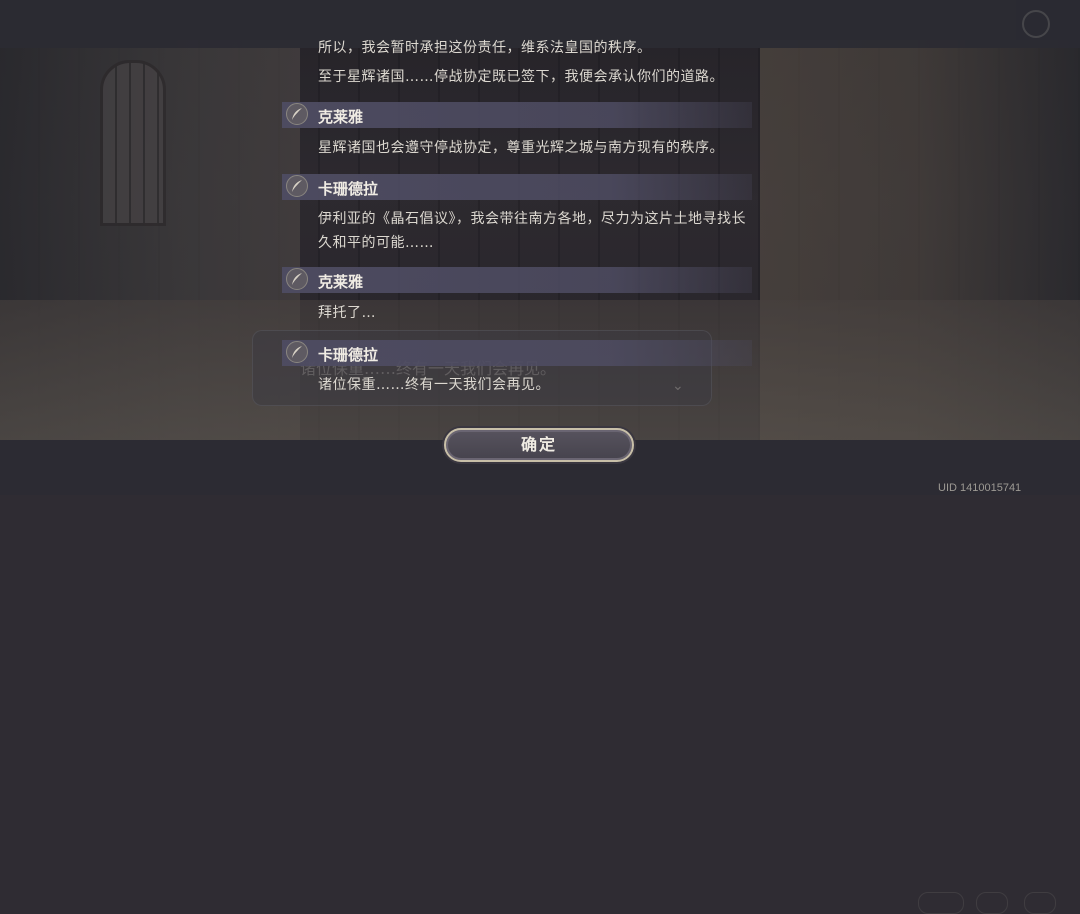 This screenshot has height=914, width=1080. I want to click on play-icon, so click(1040, 903).